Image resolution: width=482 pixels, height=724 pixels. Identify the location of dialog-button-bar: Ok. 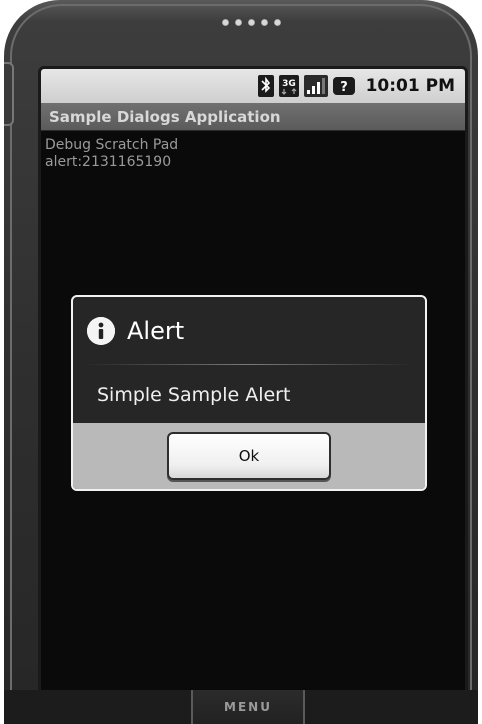
(249, 456).